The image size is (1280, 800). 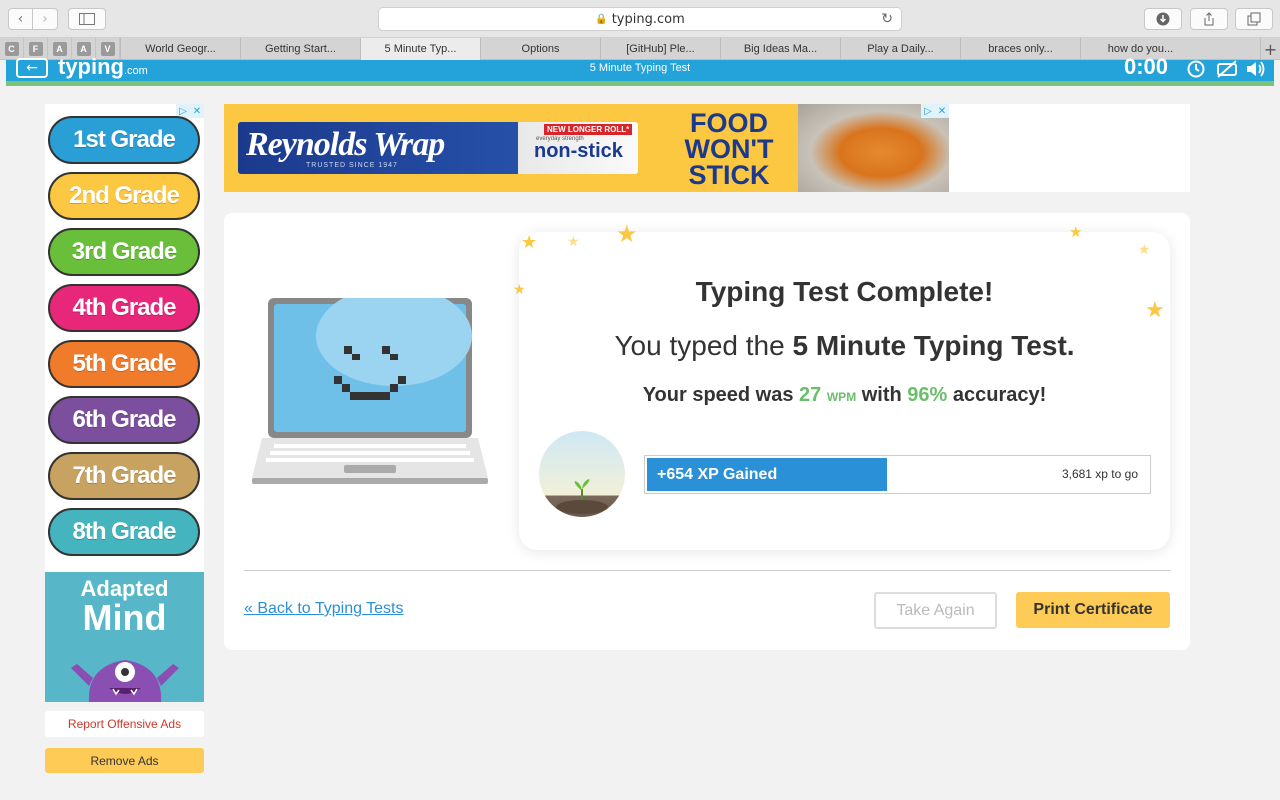 What do you see at coordinates (844, 291) in the screenshot?
I see `result-title: Typing Test Complete!` at bounding box center [844, 291].